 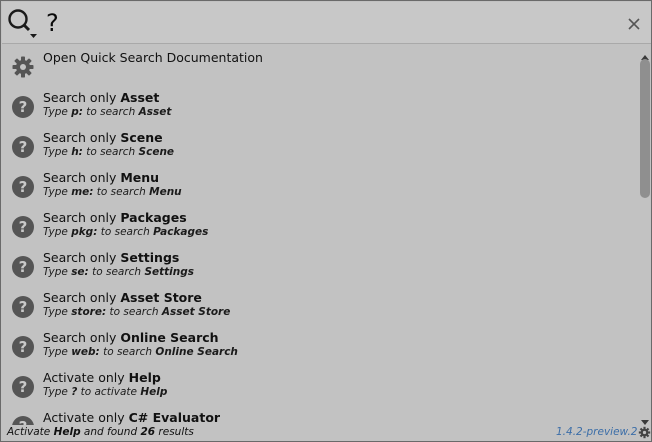 I want to click on result-item-csharp-evaluator: ? Activate only C# Evaluator, so click(x=320, y=416).